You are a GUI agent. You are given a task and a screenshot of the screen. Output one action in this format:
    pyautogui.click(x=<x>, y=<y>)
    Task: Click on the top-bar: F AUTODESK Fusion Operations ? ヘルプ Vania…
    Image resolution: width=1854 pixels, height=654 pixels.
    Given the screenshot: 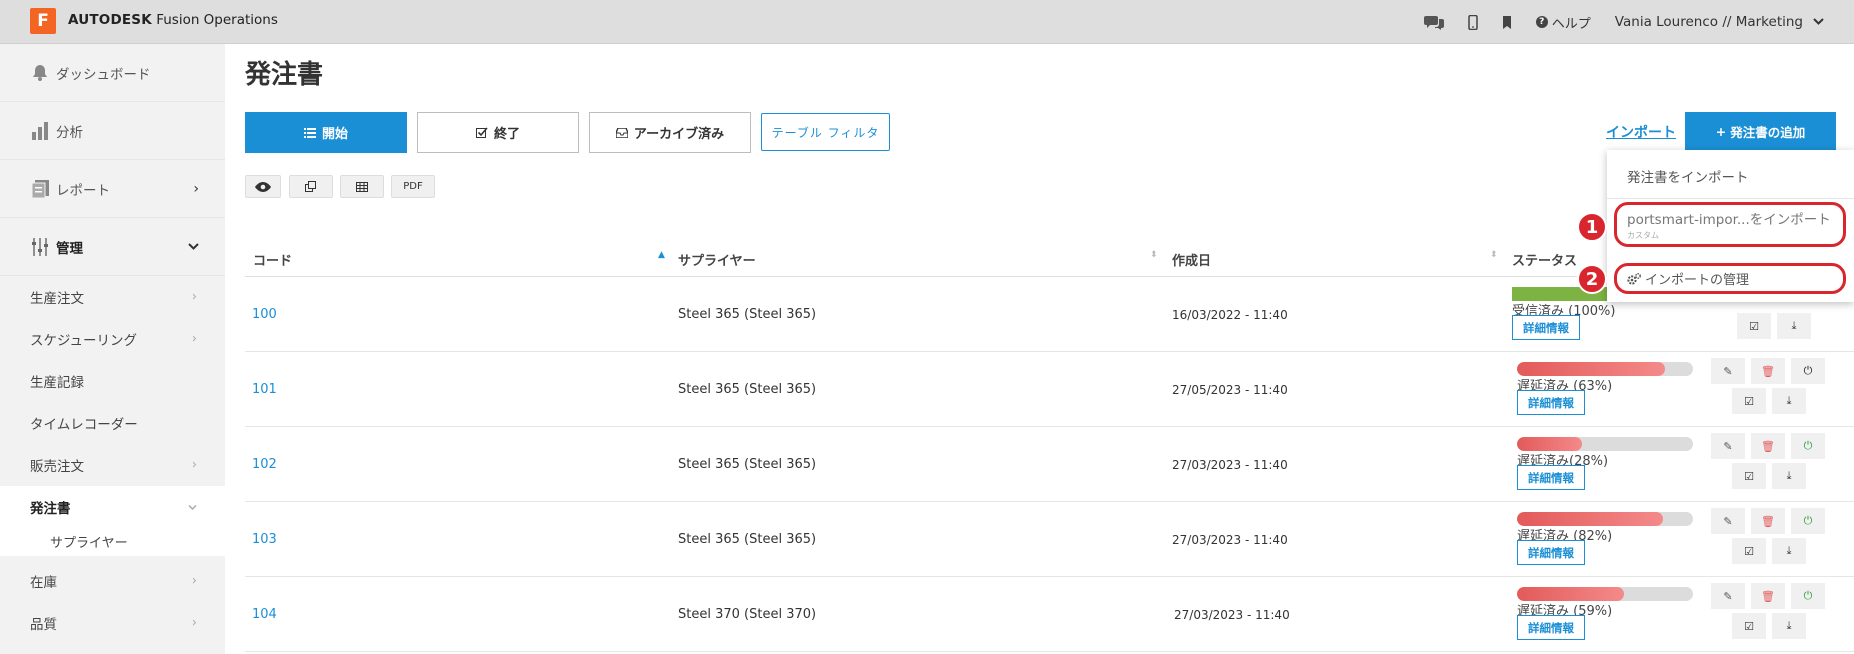 What is the action you would take?
    pyautogui.click(x=927, y=22)
    